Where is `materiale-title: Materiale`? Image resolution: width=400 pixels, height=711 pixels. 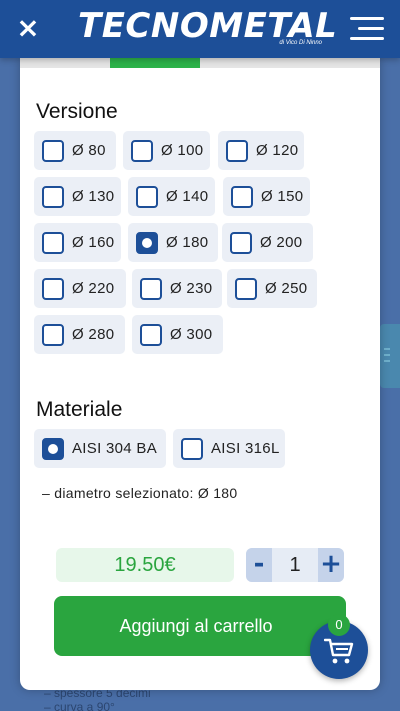
materiale-title: Materiale is located at coordinates (79, 409).